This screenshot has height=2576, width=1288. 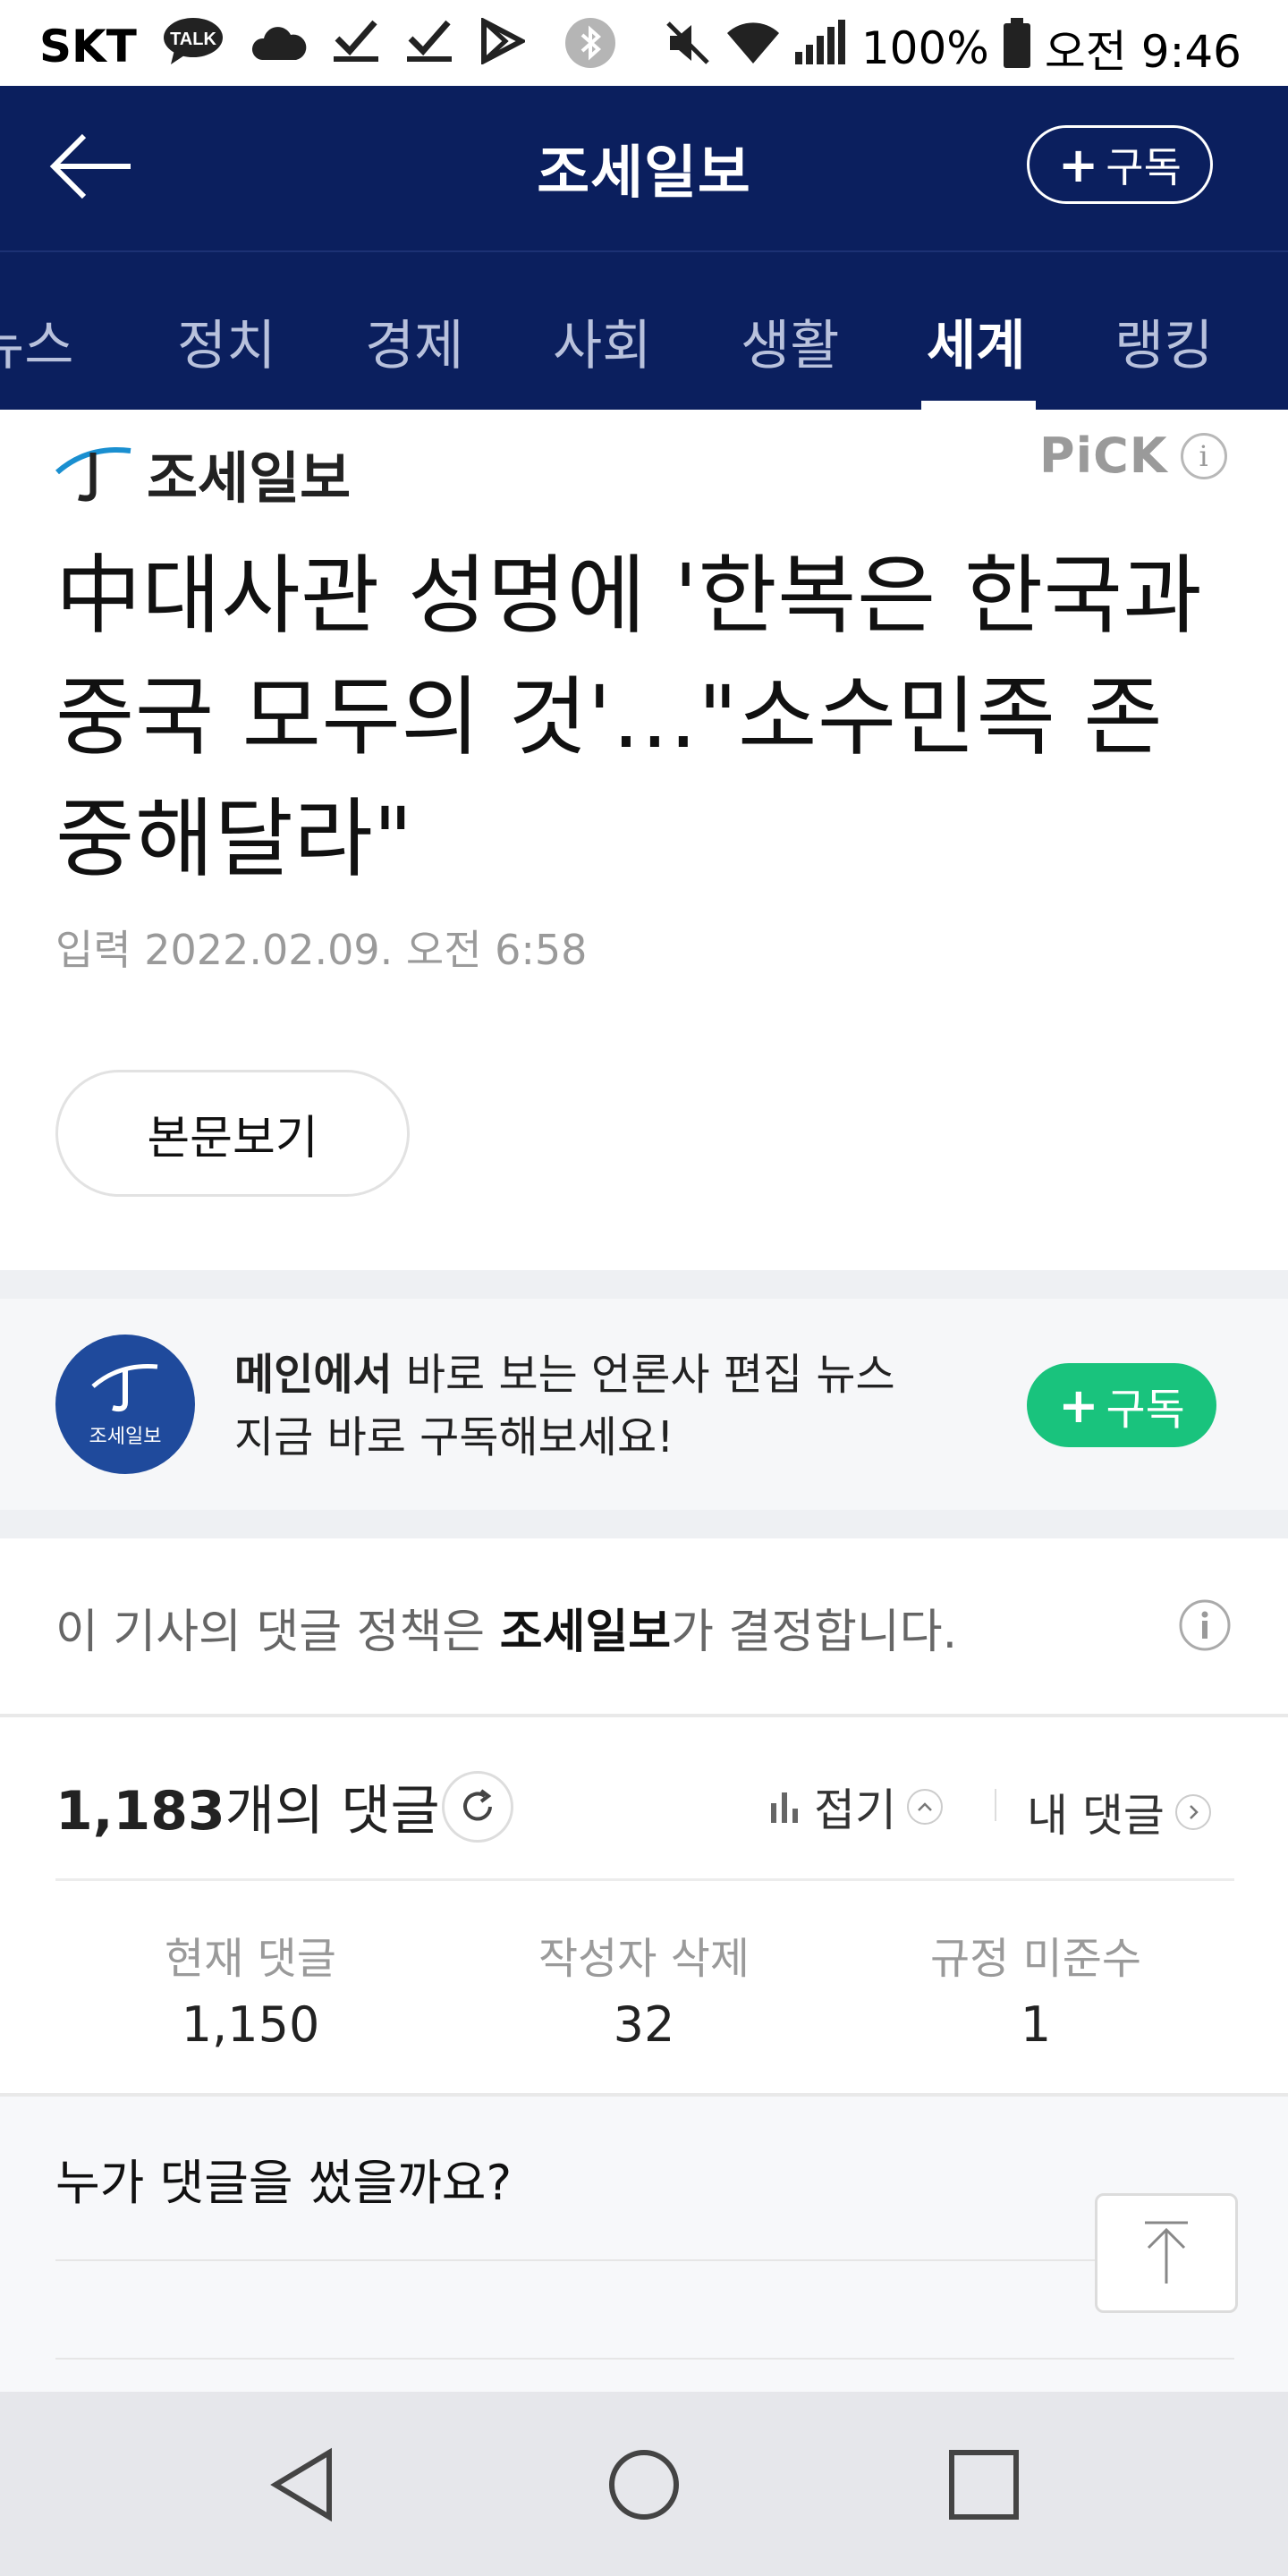 I want to click on bar-chart-icon, so click(x=784, y=1807).